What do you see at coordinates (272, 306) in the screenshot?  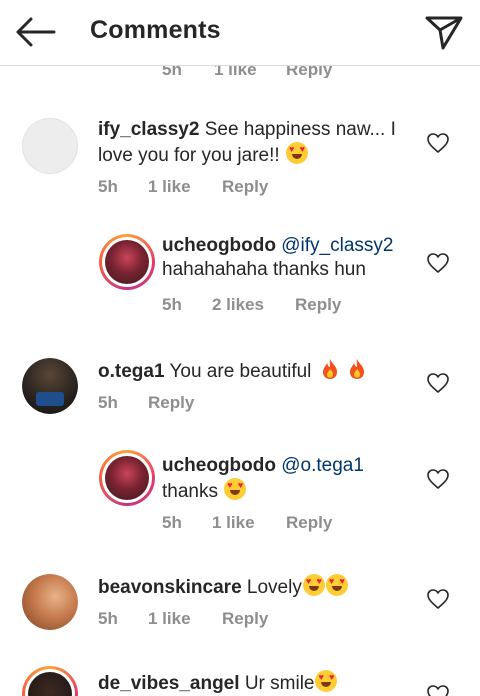 I see `comment-meta: 5h 2 likes Reply` at bounding box center [272, 306].